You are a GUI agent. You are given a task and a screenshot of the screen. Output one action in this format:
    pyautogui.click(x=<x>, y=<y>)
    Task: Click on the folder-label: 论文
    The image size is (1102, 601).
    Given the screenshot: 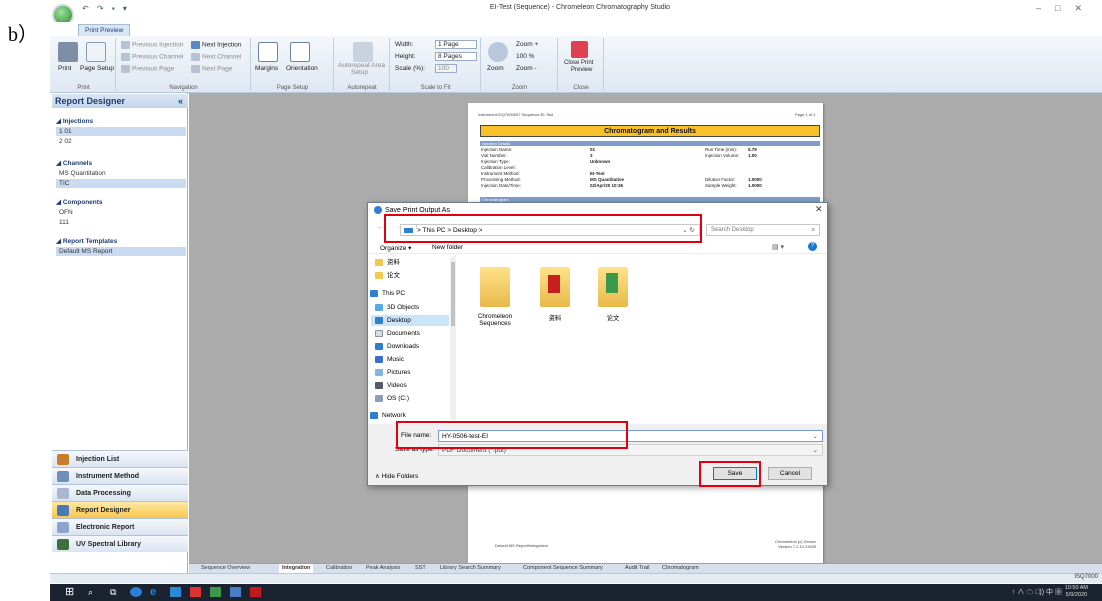 What is the action you would take?
    pyautogui.click(x=613, y=317)
    